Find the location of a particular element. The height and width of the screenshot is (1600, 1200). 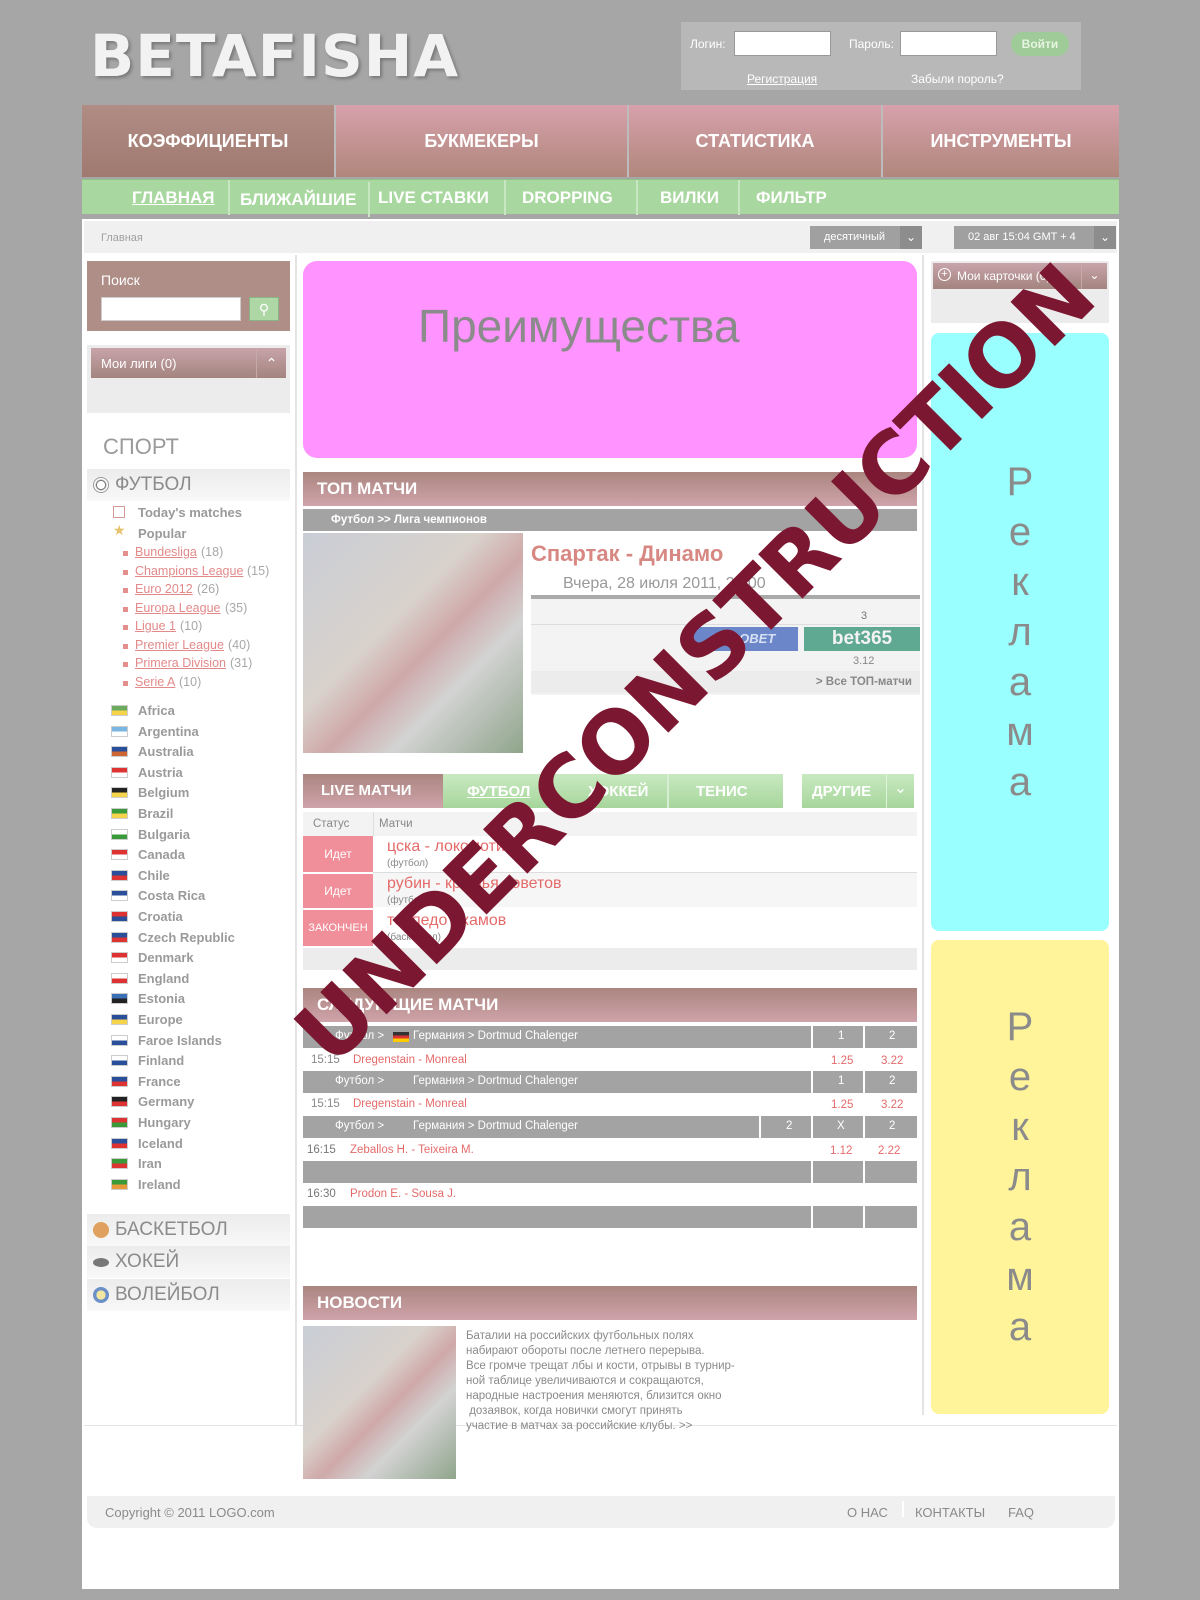

country-item: Chile is located at coordinates (198, 877).